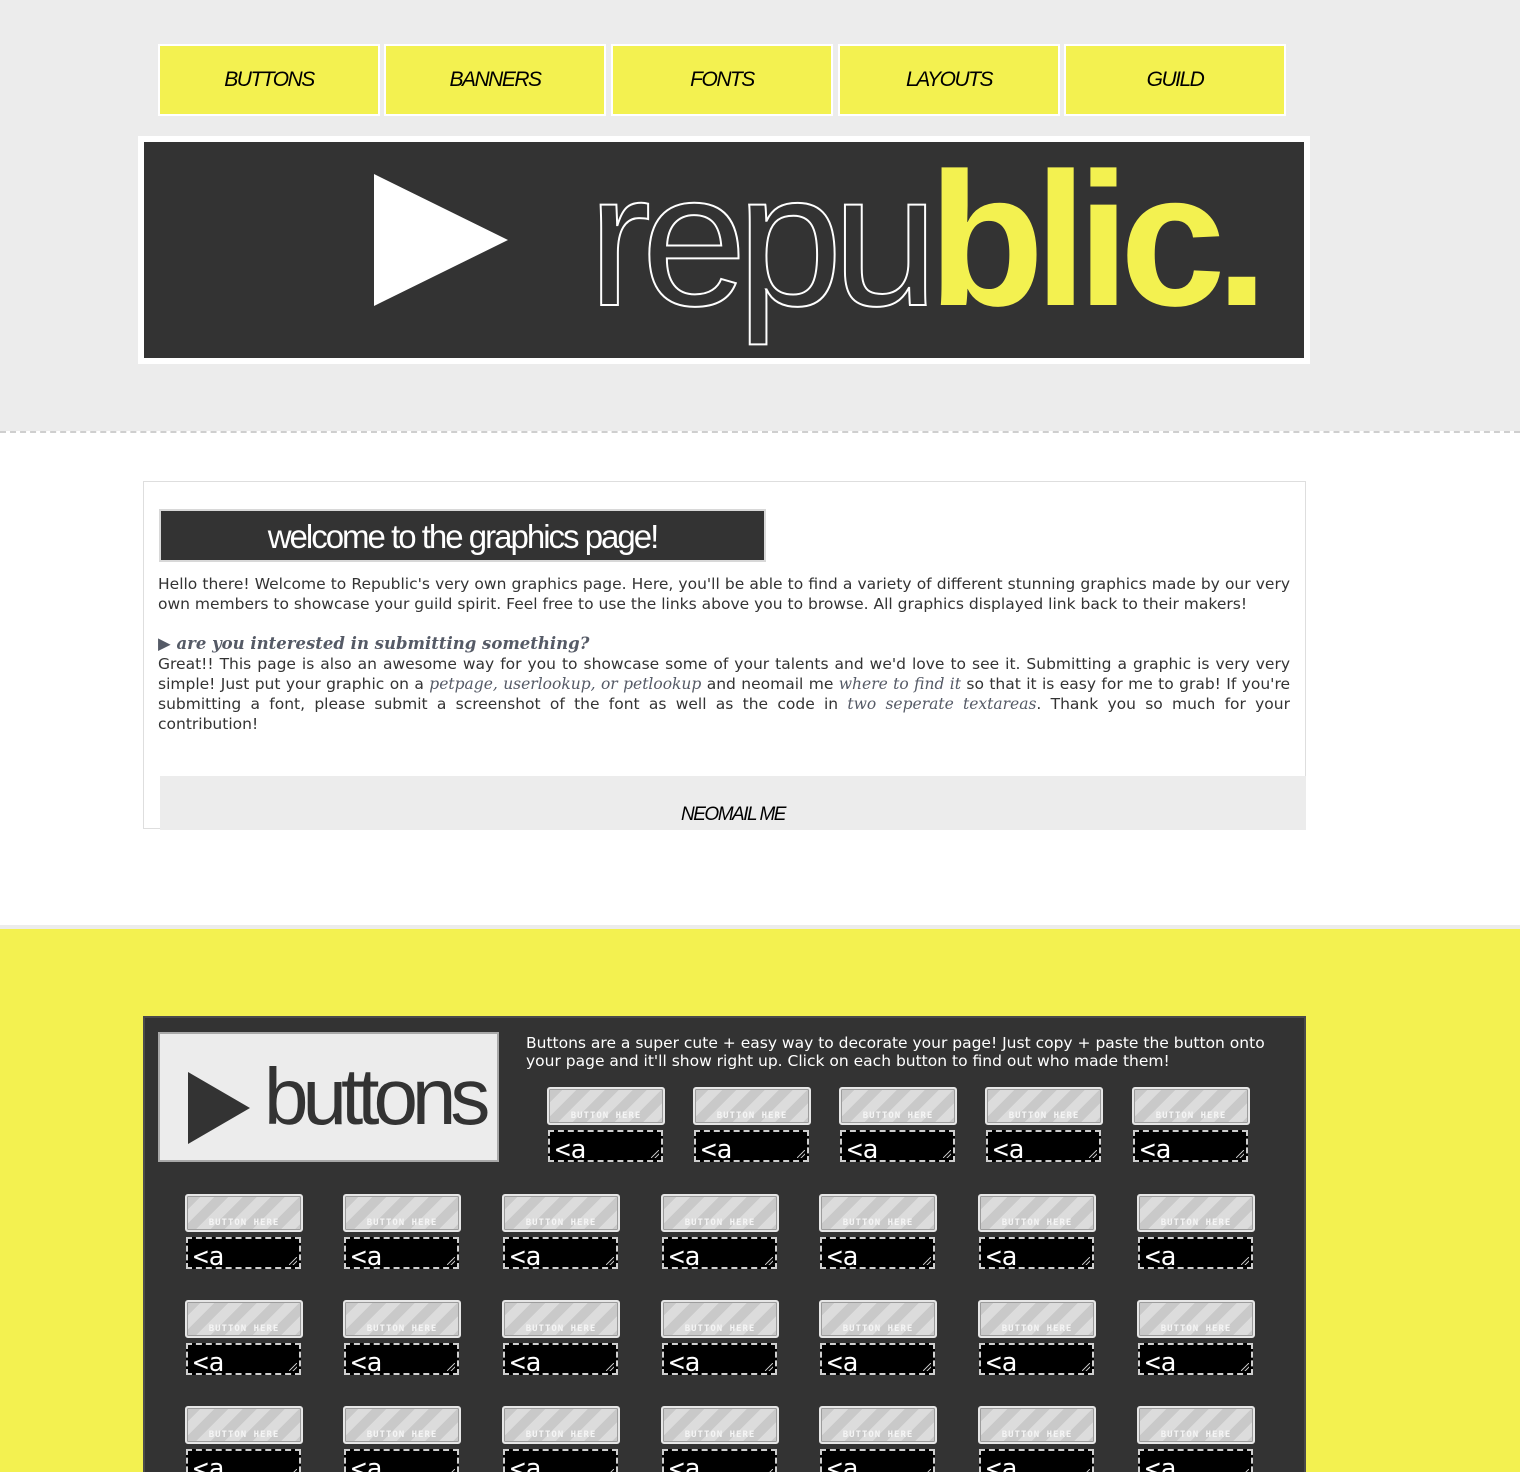 The image size is (1520, 1472). I want to click on buttons-heading: buttons, so click(377, 1096).